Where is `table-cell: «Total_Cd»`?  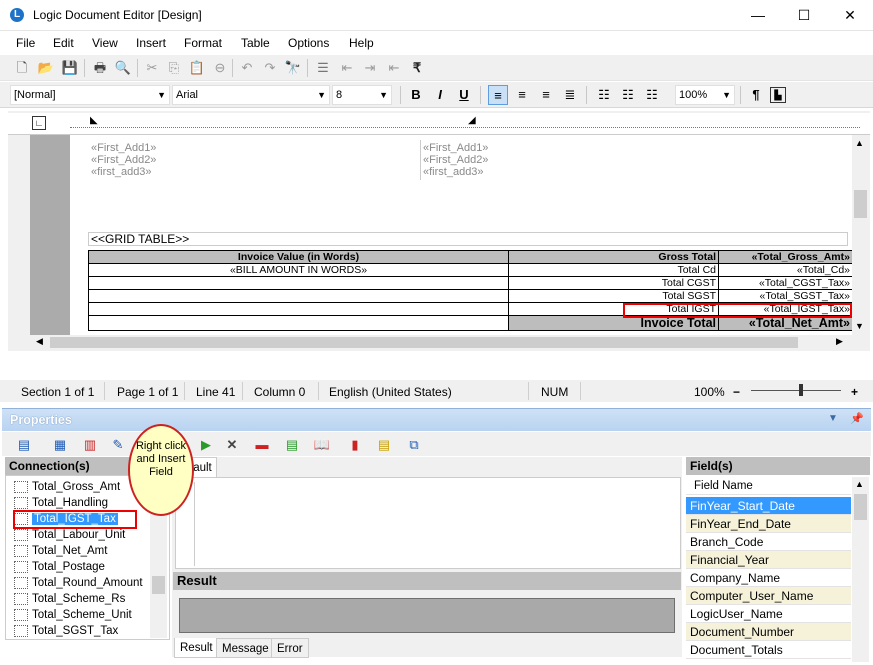
table-cell: «Total_Cd» is located at coordinates (785, 270).